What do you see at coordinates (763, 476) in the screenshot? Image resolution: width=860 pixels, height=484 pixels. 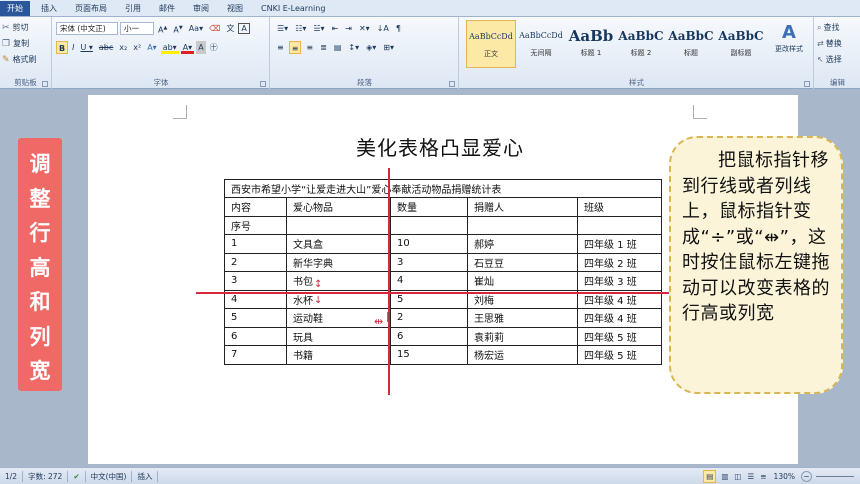 I see `draft-icon: ≡` at bounding box center [763, 476].